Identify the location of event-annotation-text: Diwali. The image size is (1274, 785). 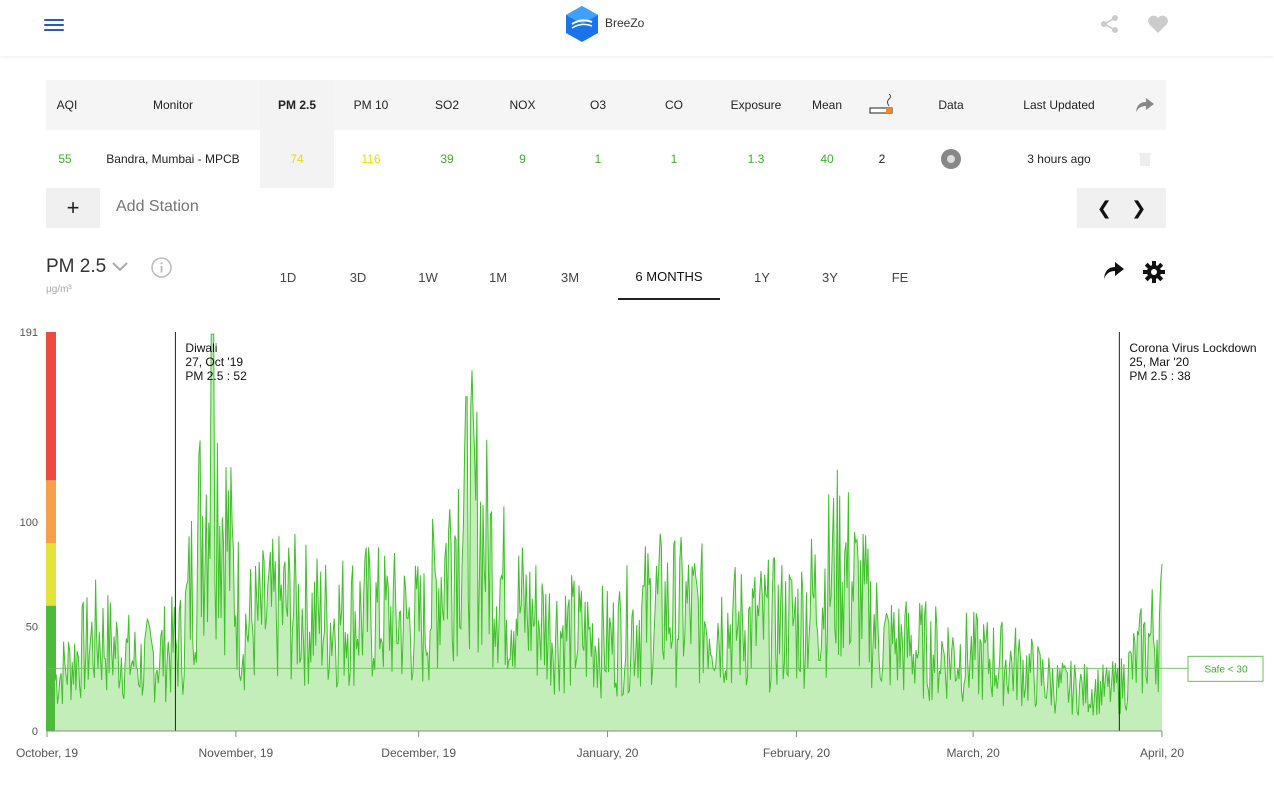
(201, 348).